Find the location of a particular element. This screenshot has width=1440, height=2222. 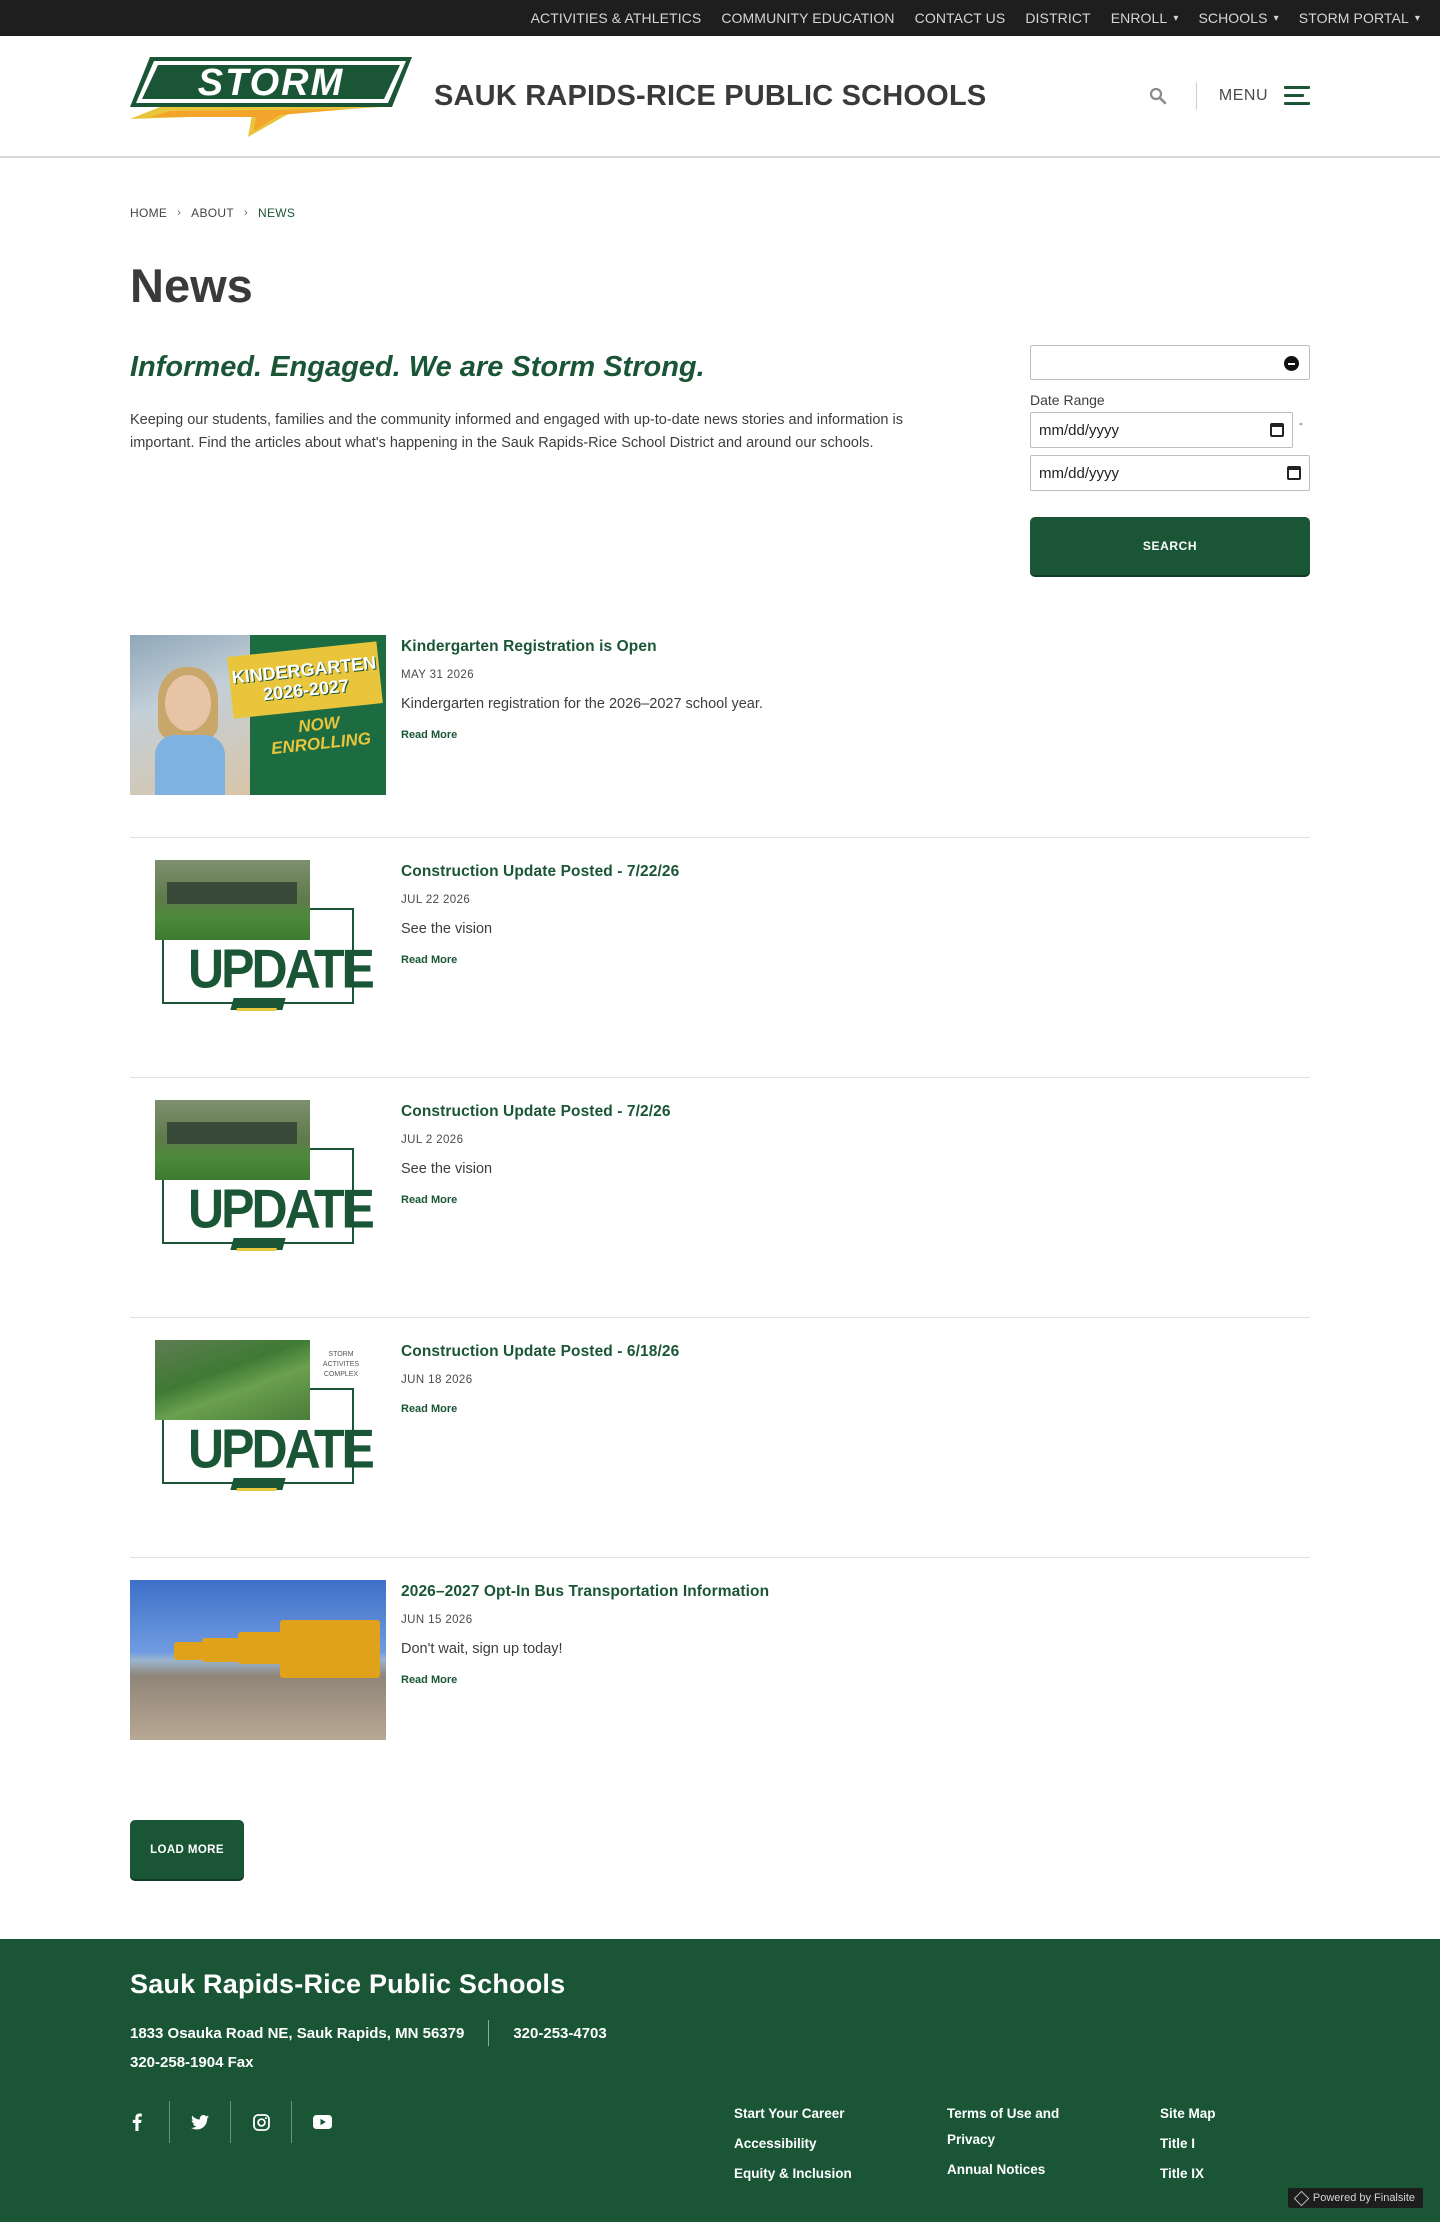

footer-link-start-your-career: Start Your Career is located at coordinates (840, 2114).